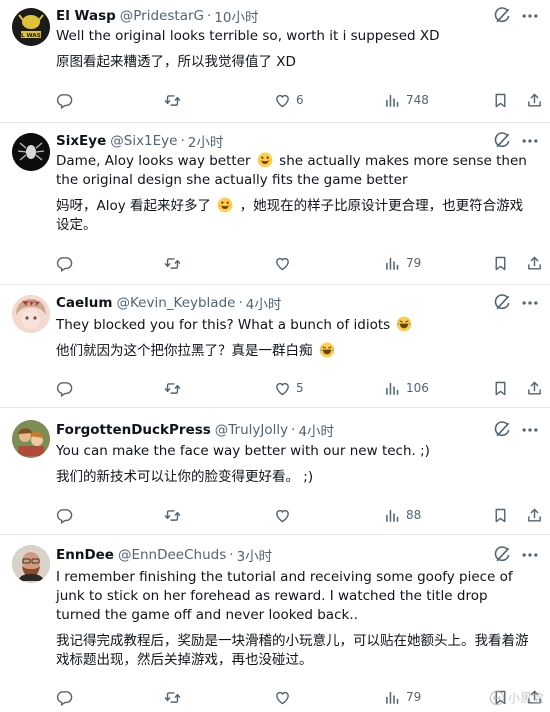 Image resolution: width=550 pixels, height=712 pixels. What do you see at coordinates (184, 351) in the screenshot?
I see `text-part: 他们就因为这个把你拉黑了？真是一群白痴` at bounding box center [184, 351].